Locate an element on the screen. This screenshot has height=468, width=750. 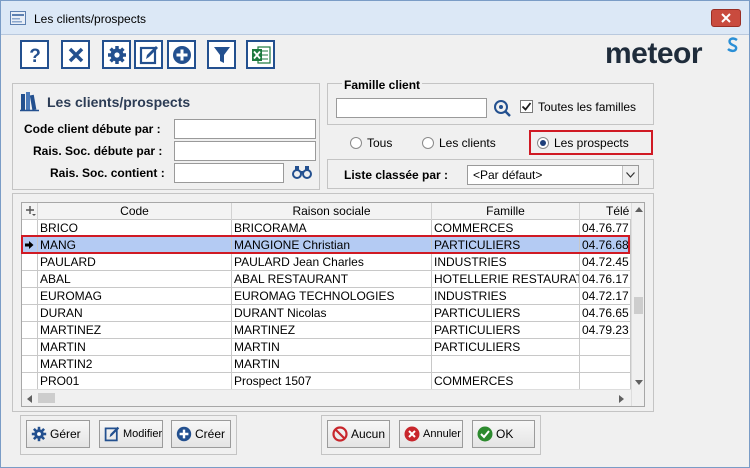
scroll-right-icon is located at coordinates (621, 399).